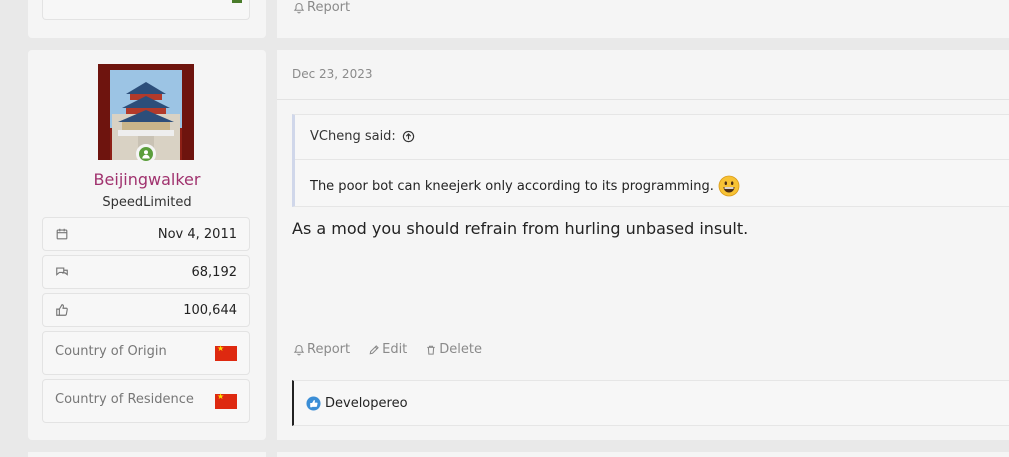 The height and width of the screenshot is (457, 1009). I want to click on jump-to-quote-button, so click(408, 136).